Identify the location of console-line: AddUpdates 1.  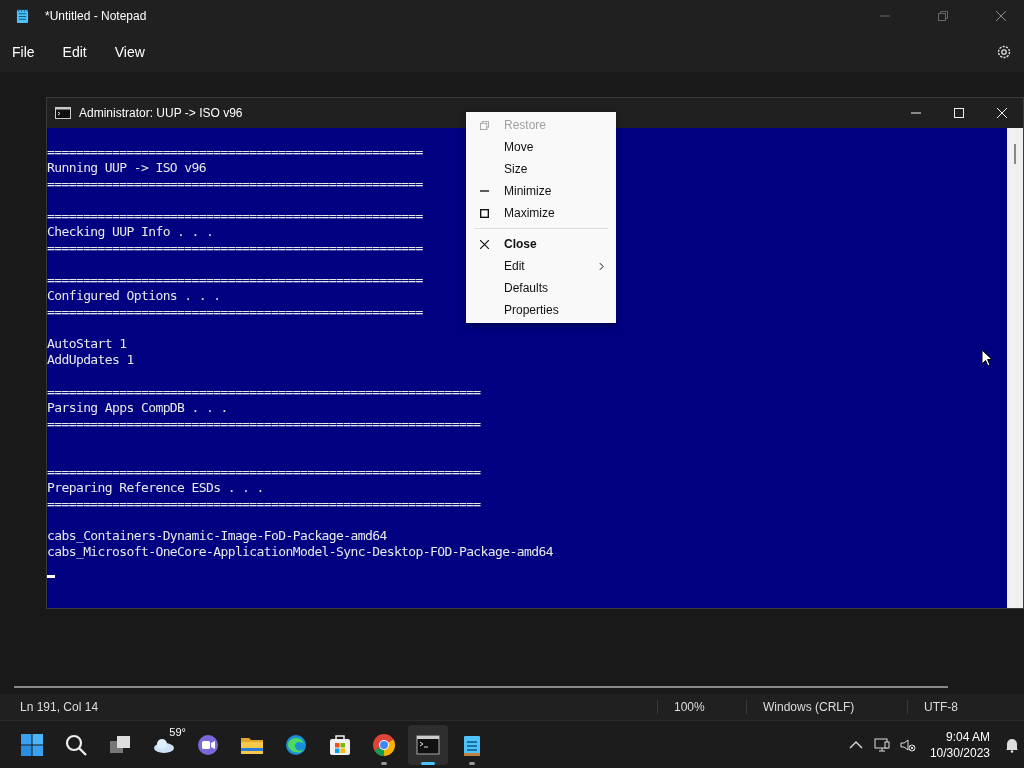
(90, 359).